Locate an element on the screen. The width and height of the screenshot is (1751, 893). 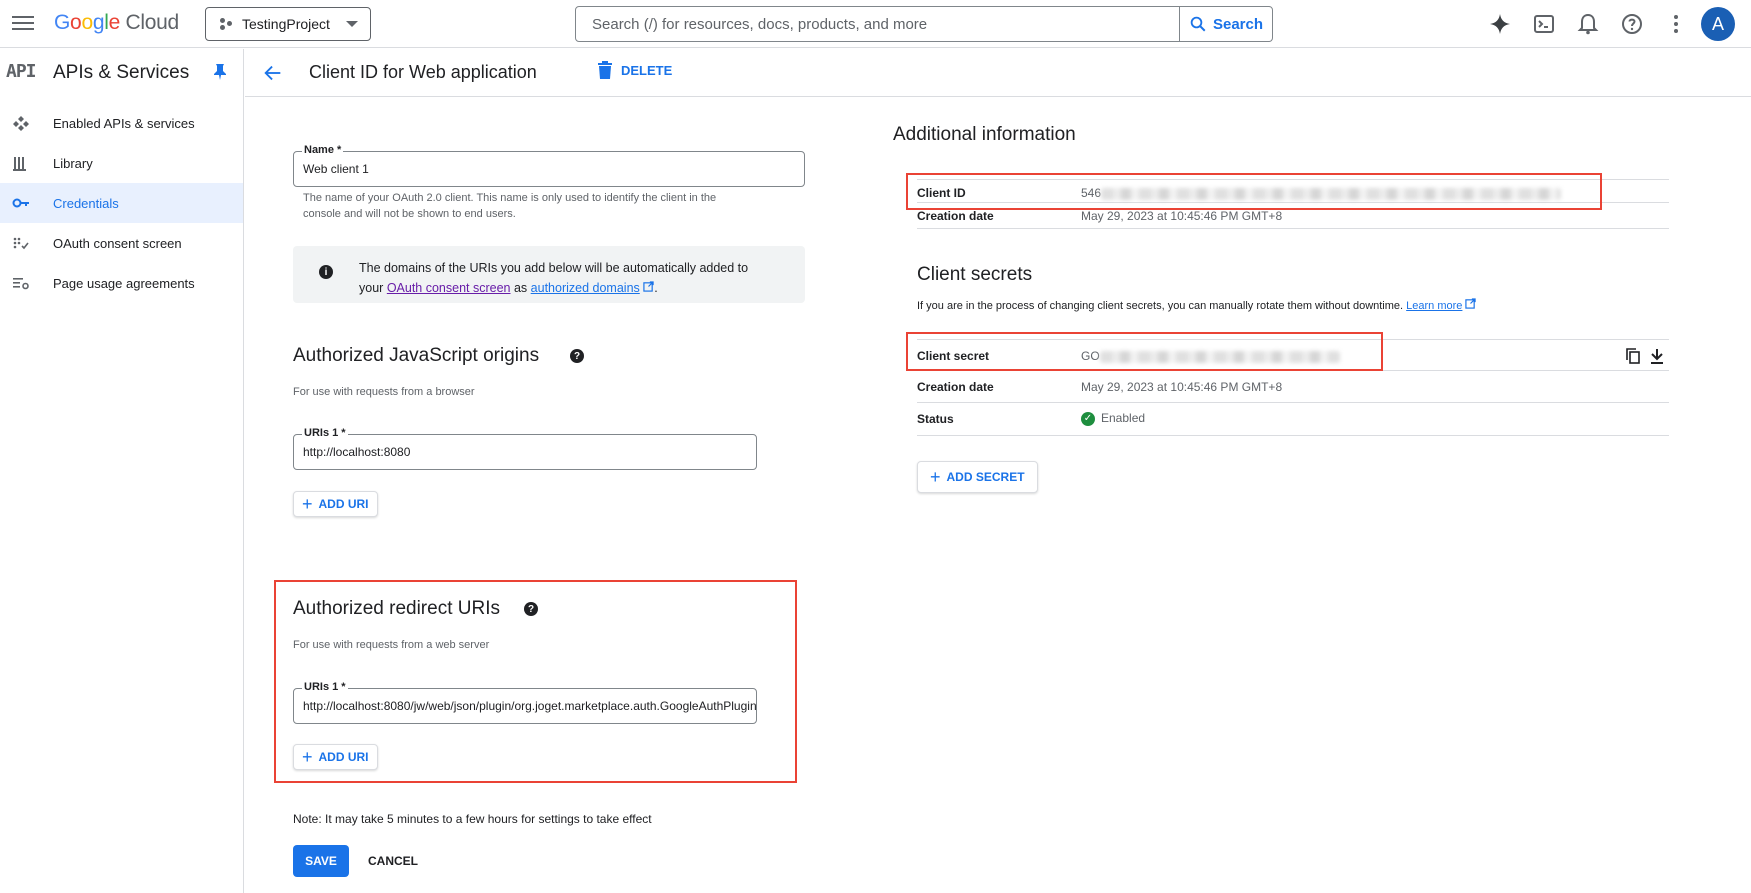
status-key: Status is located at coordinates (935, 419).